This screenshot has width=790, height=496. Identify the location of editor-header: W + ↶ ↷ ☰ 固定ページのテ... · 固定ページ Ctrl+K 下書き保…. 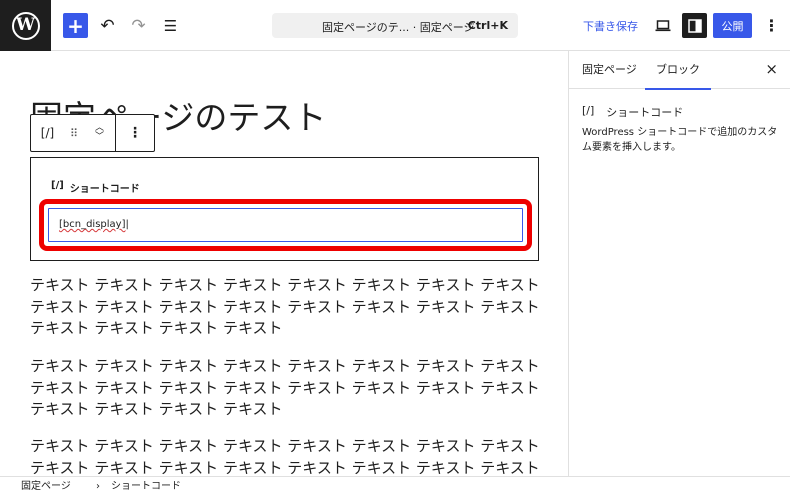
(395, 25).